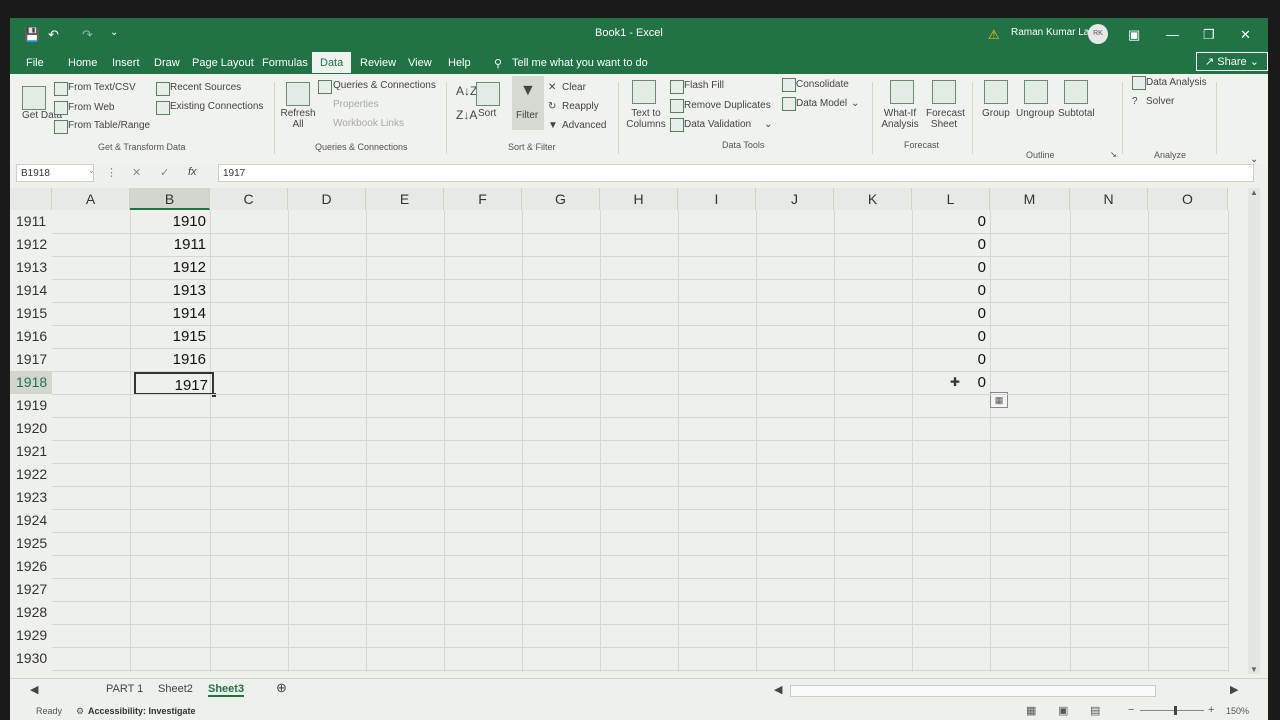 This screenshot has width=1280, height=720. Describe the element at coordinates (1211, 710) in the screenshot. I see `zoom-in-icon: +` at that location.